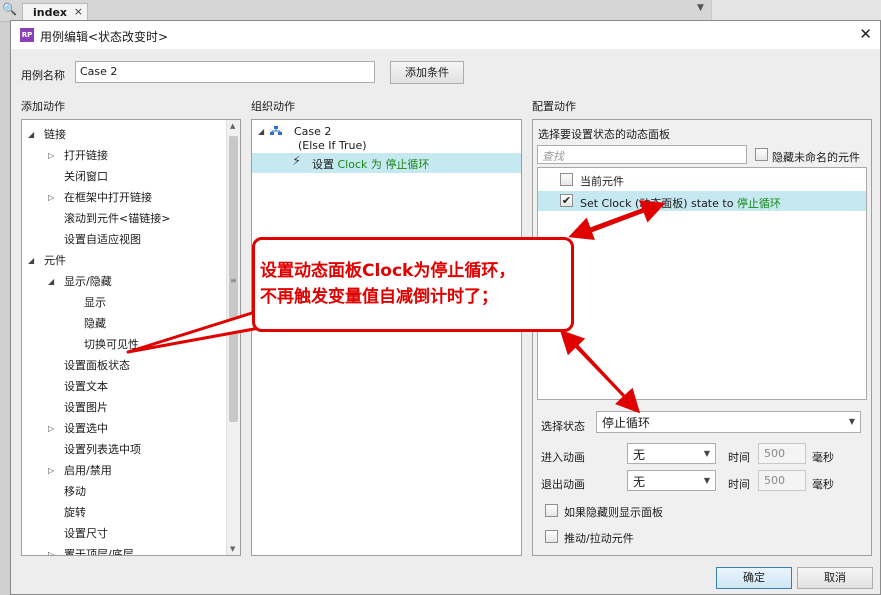 Image resolution: width=881 pixels, height=595 pixels. What do you see at coordinates (427, 72) in the screenshot?
I see `add-condition-button: 添加条件` at bounding box center [427, 72].